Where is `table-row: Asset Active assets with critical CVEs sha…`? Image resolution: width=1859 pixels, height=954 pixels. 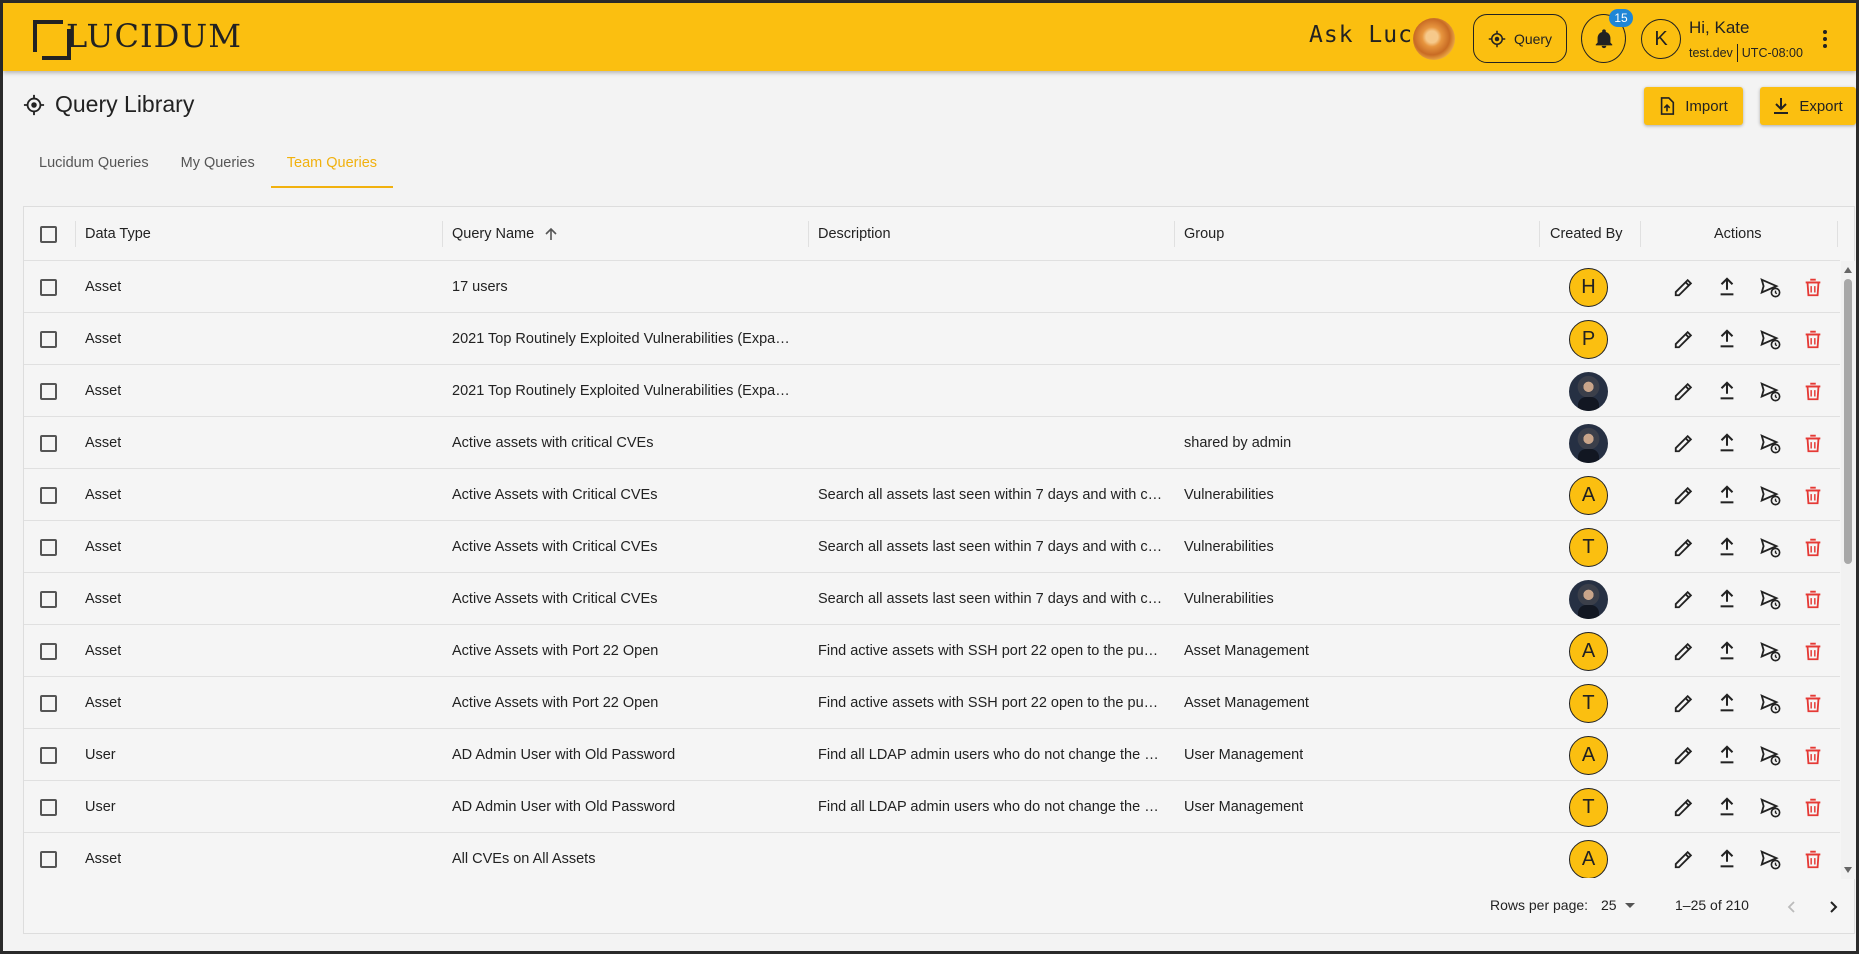
table-row: Asset Active assets with critical CVEs sha… is located at coordinates (932, 443).